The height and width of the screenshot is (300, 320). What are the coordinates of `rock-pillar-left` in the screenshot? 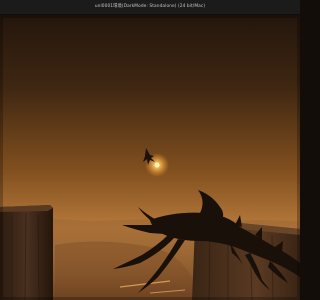 It's located at (26, 252).